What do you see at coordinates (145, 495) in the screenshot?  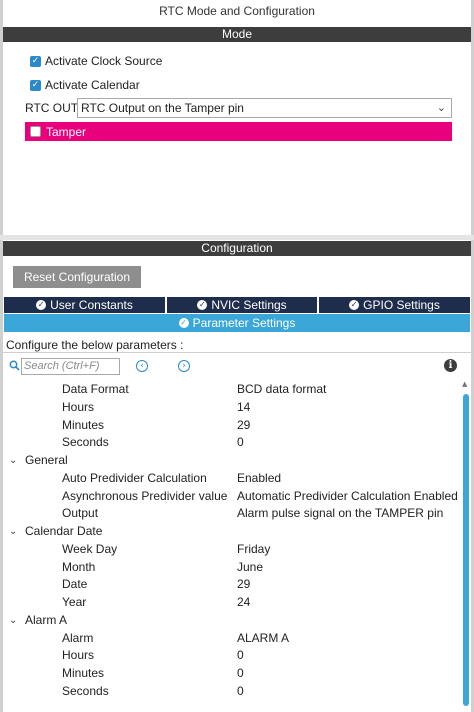 I see `parameter-name: Asynchronous Predivider value` at bounding box center [145, 495].